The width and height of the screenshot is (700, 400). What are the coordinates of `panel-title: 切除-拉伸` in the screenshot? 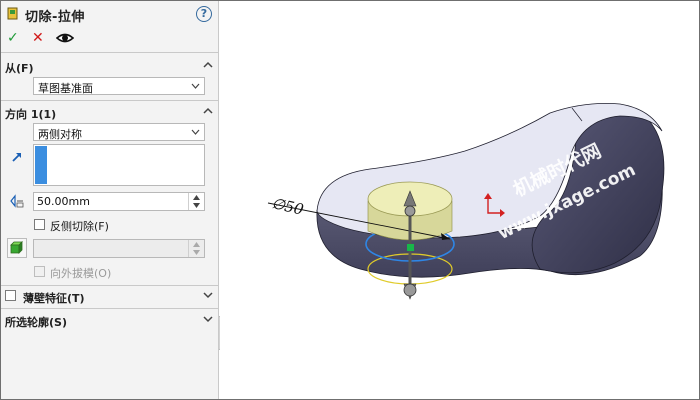 It's located at (55, 17).